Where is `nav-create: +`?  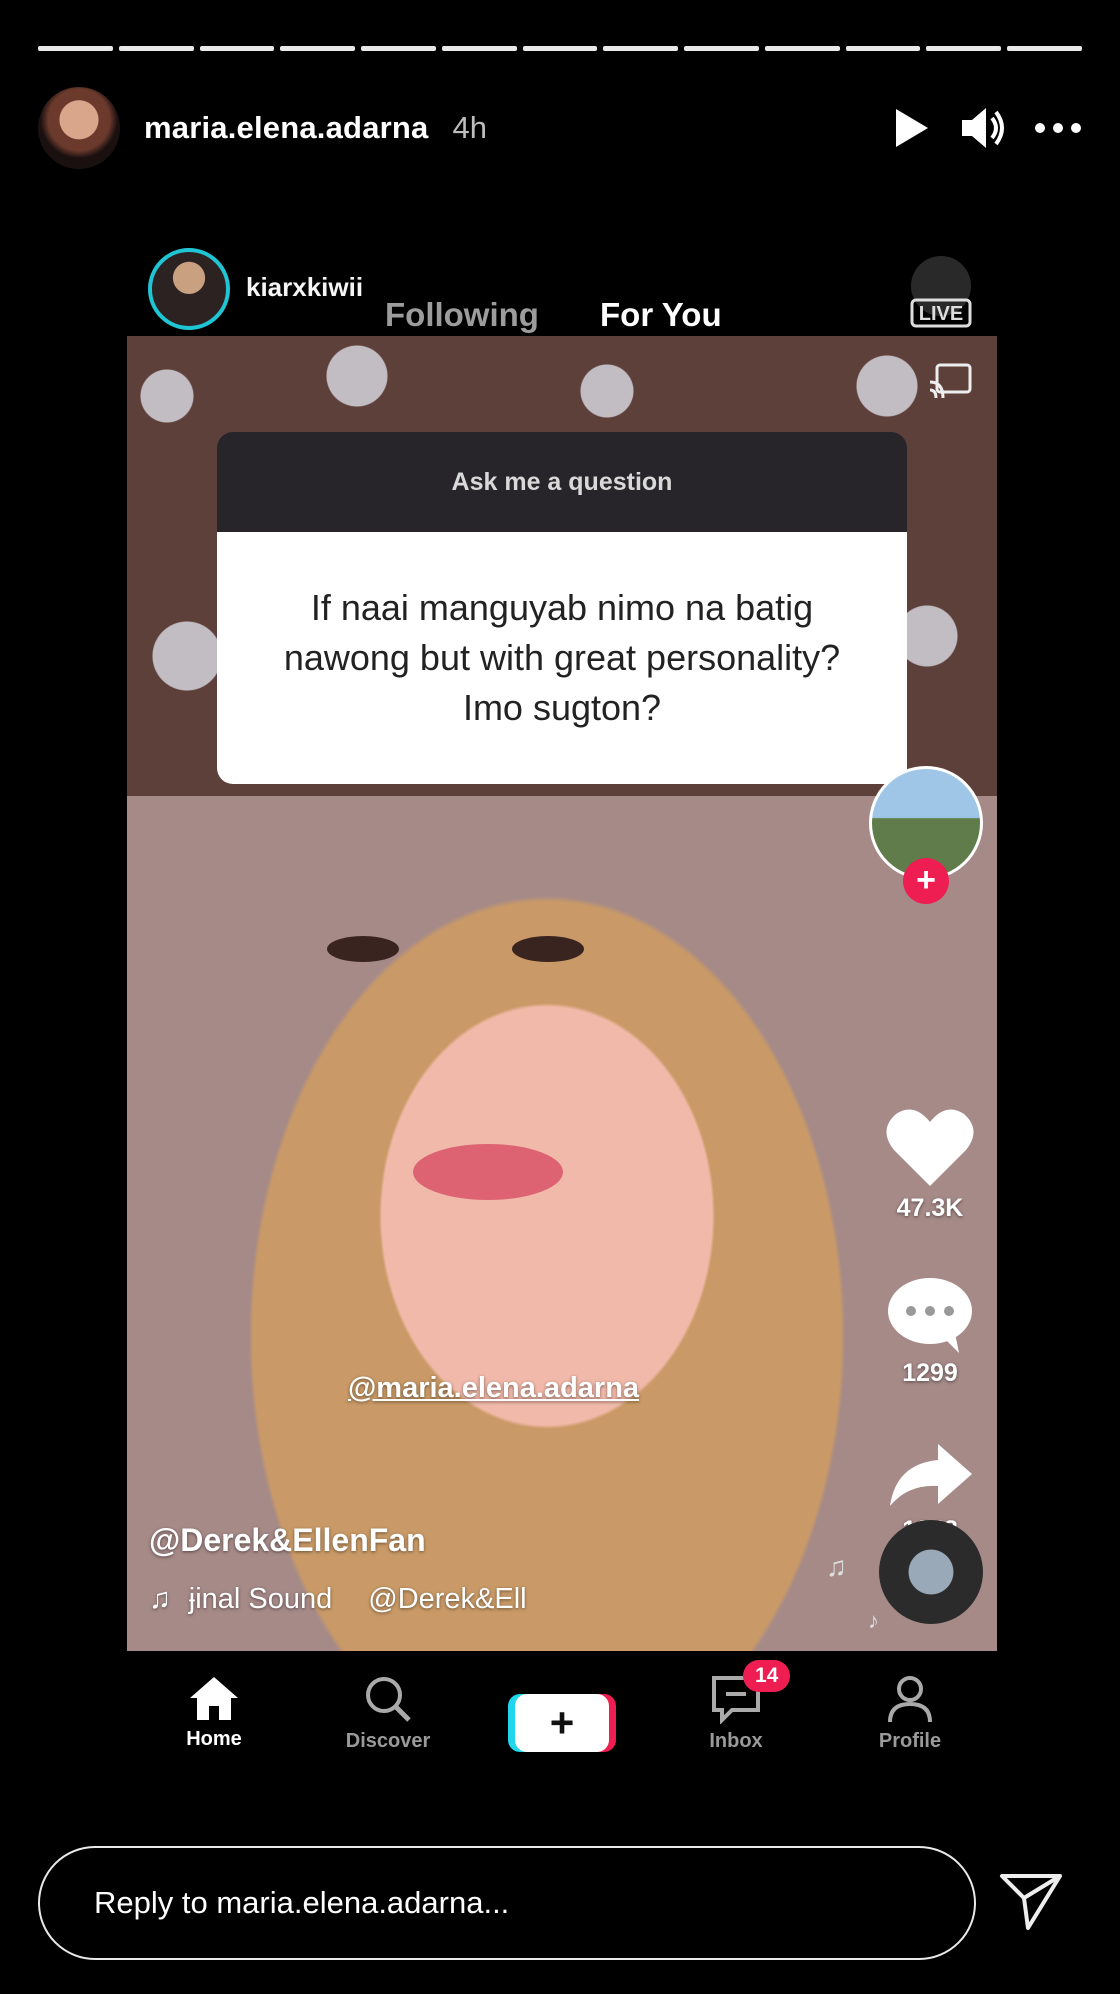 nav-create: + is located at coordinates (562, 1720).